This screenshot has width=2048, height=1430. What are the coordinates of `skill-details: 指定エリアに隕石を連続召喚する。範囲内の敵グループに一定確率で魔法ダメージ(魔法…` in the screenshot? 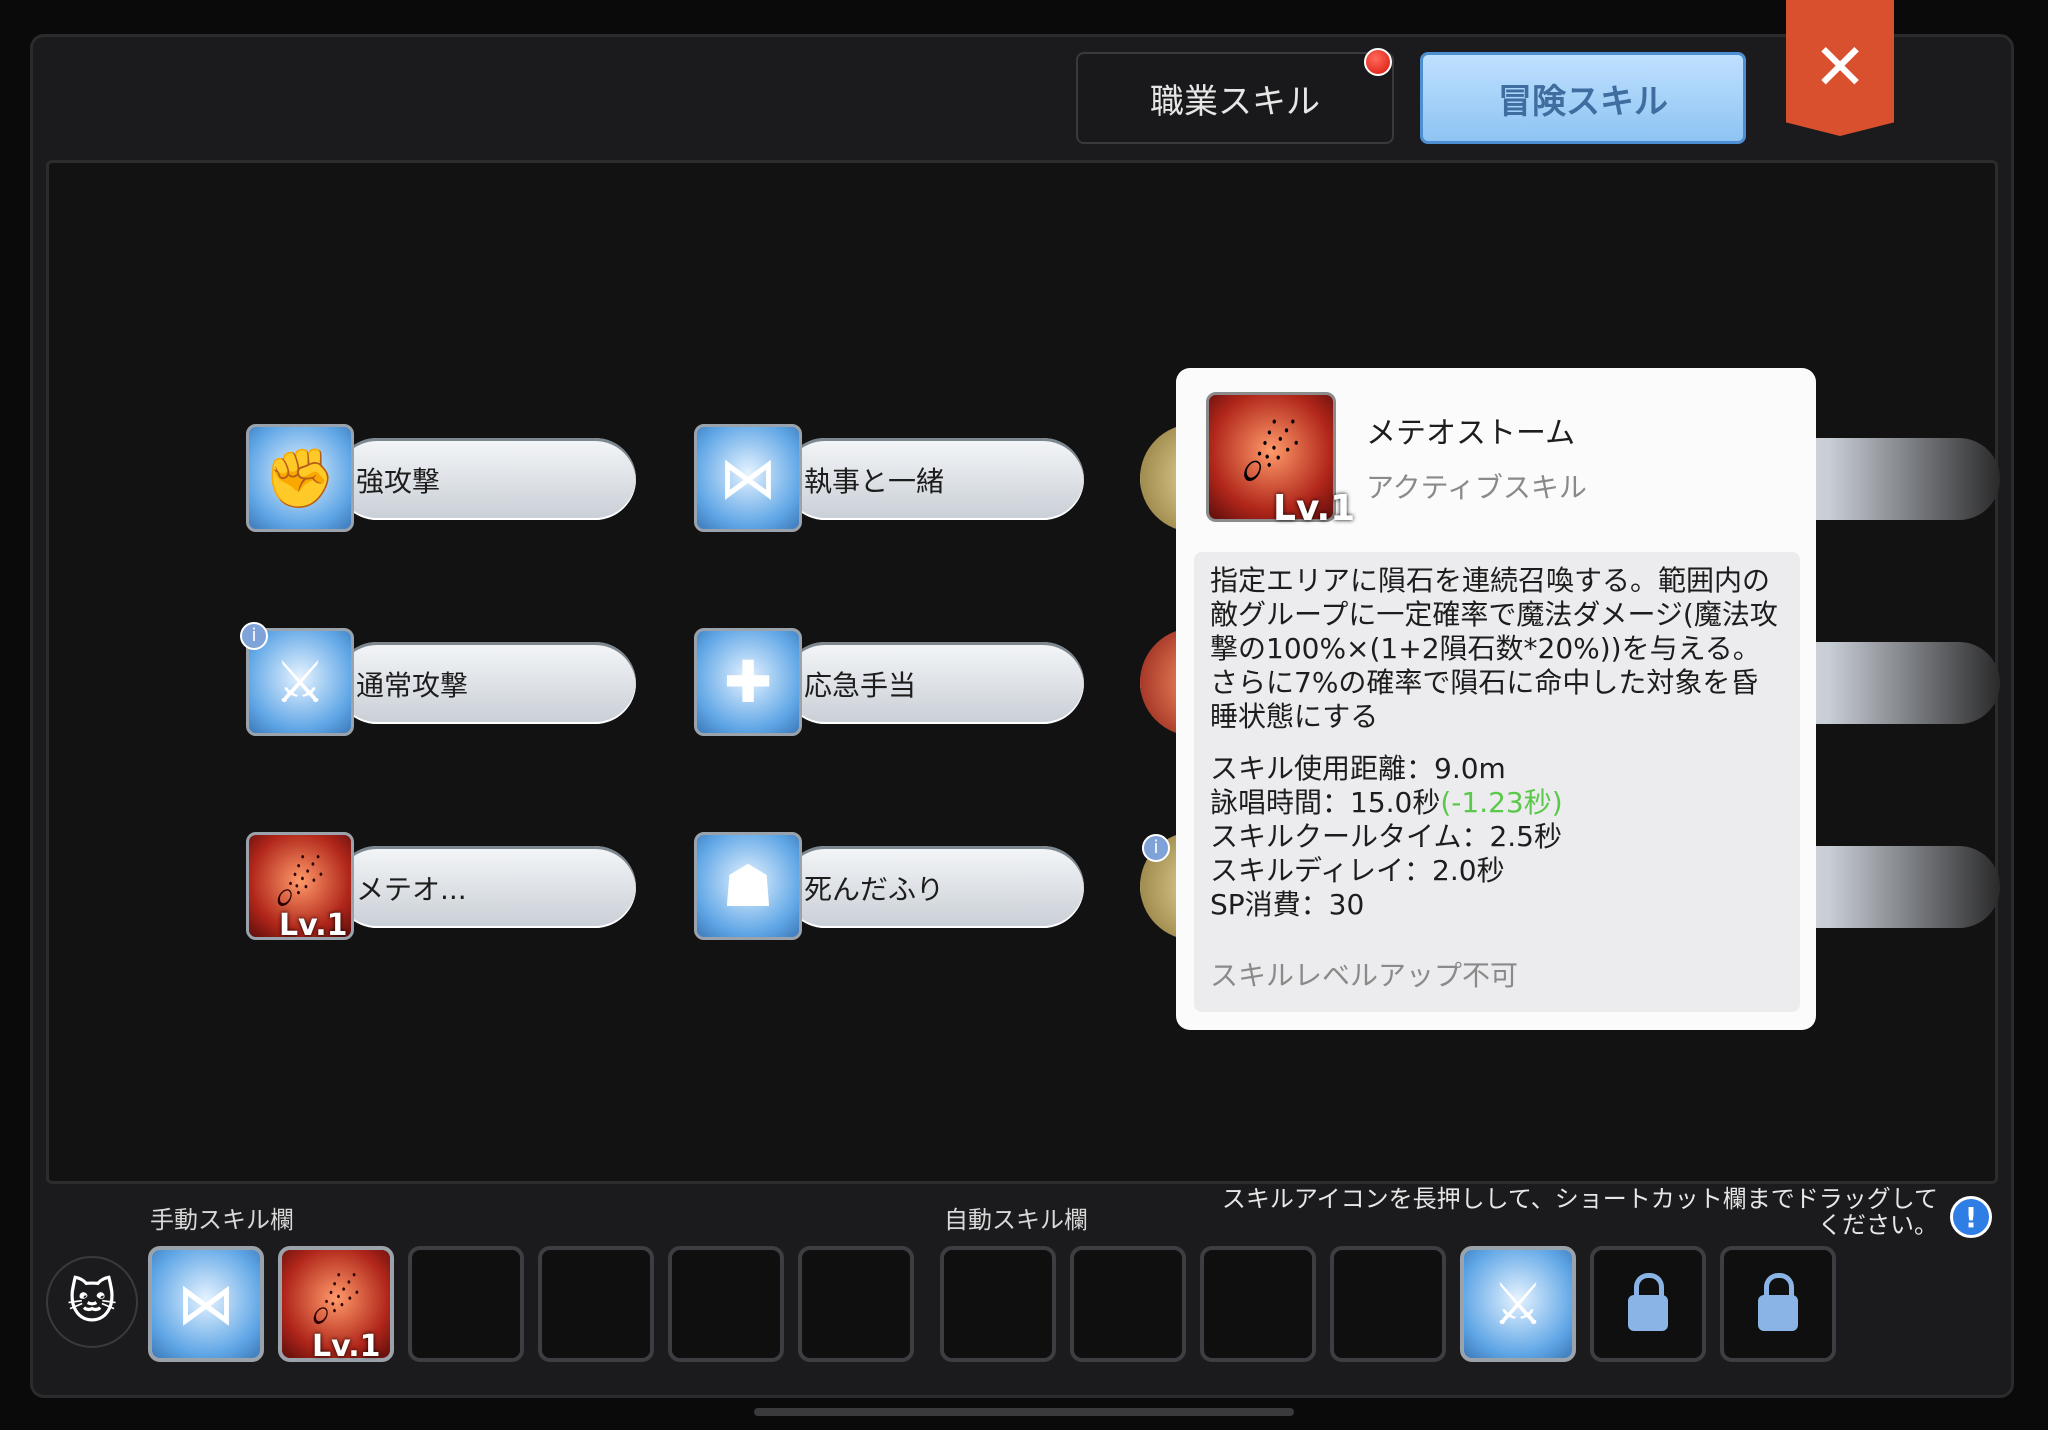 It's located at (1497, 782).